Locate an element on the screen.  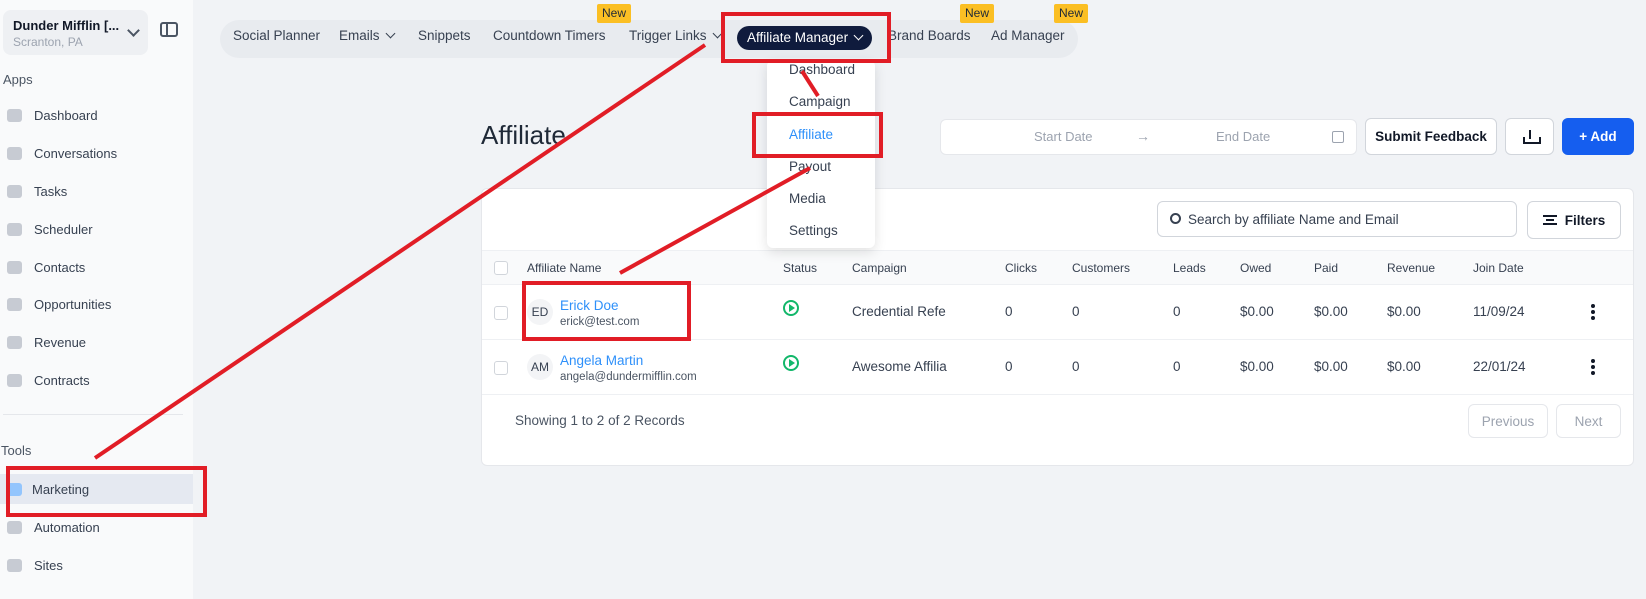
dropdown-item-campaign: Campaign is located at coordinates (820, 101).